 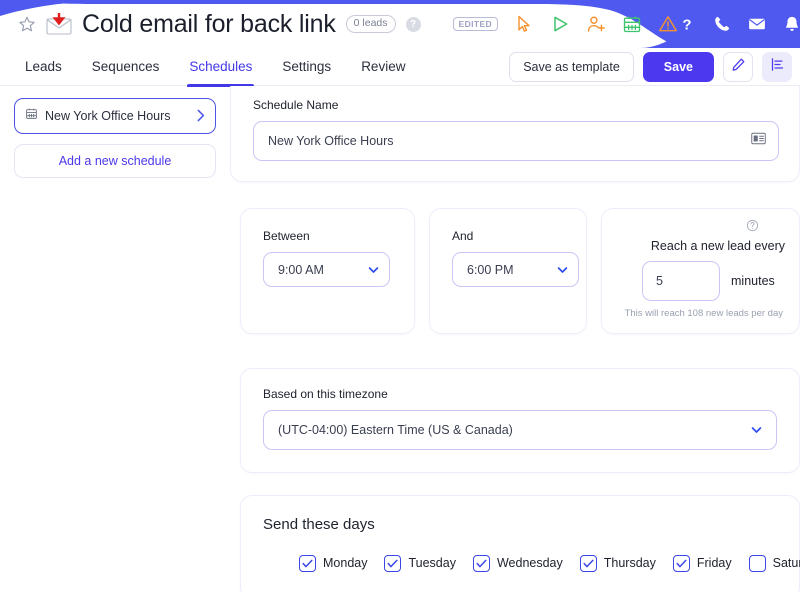 I want to click on header-tool-icons: EDITED, so click(x=565, y=24).